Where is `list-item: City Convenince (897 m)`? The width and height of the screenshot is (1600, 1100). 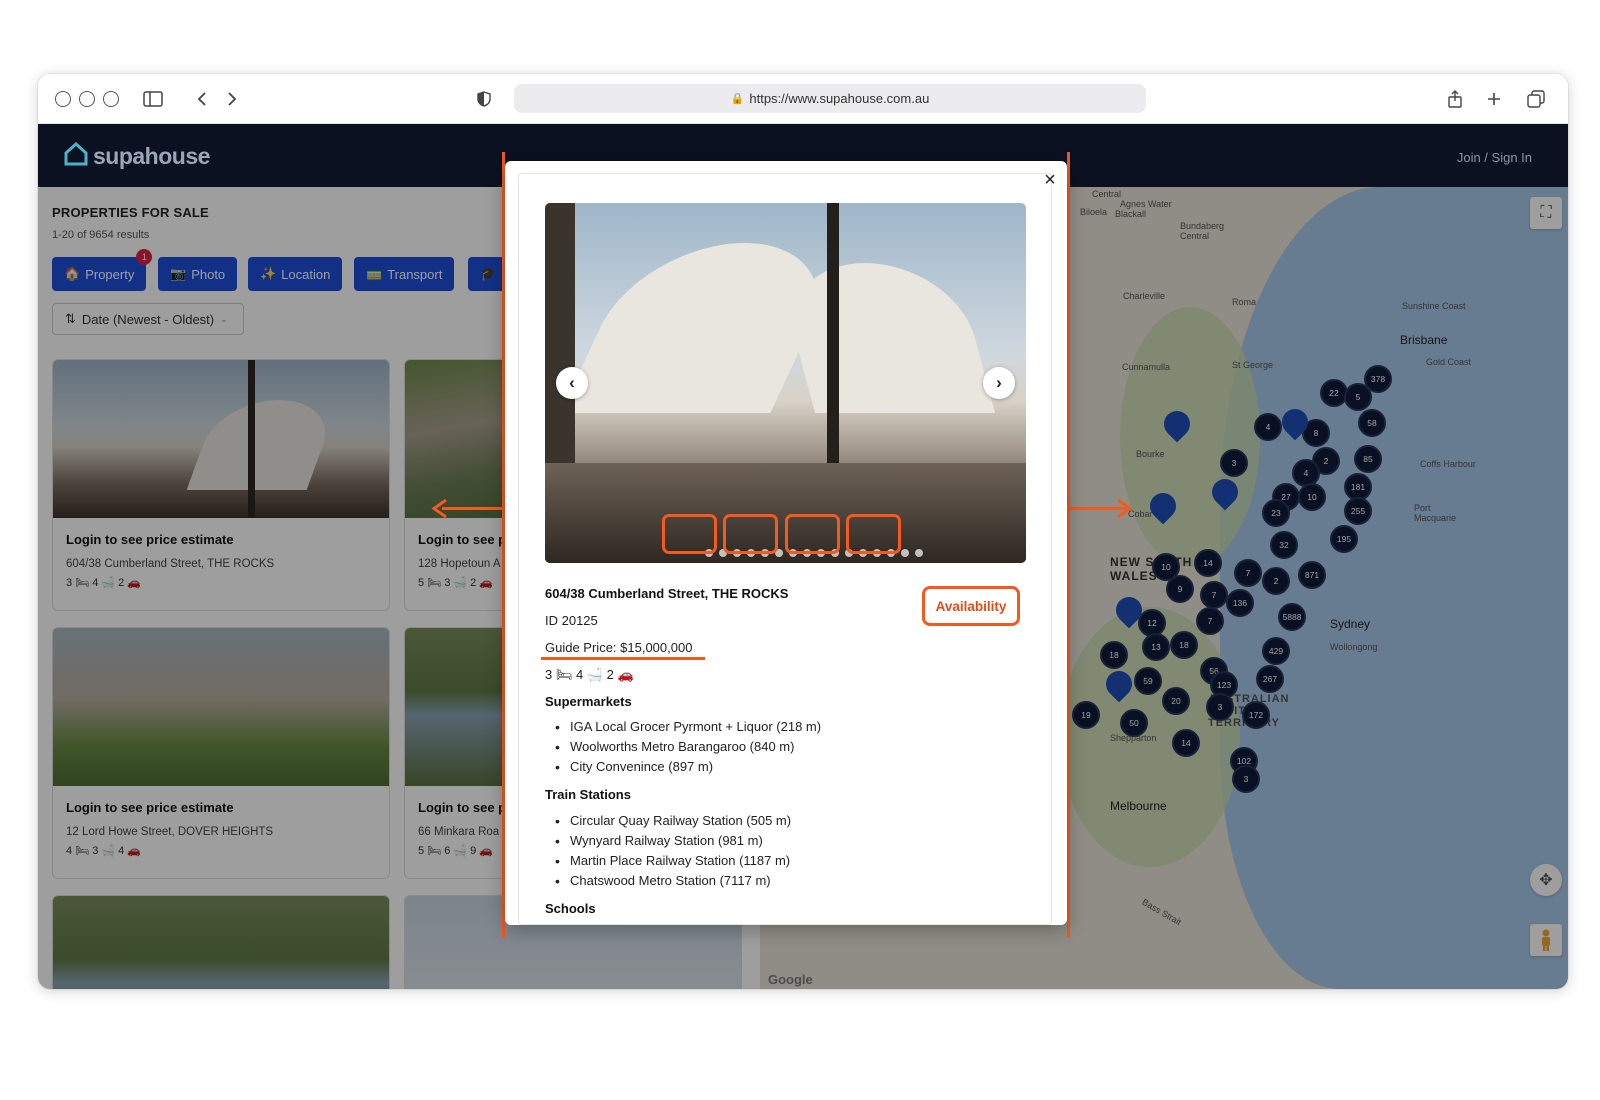 list-item: City Convenince (897 m) is located at coordinates (688, 767).